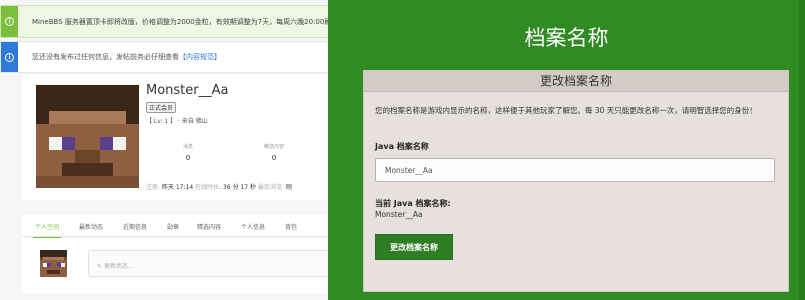 Image resolution: width=805 pixels, height=300 pixels. Describe the element at coordinates (135, 226) in the screenshot. I see `tab-recent-info: 近期信息` at that location.